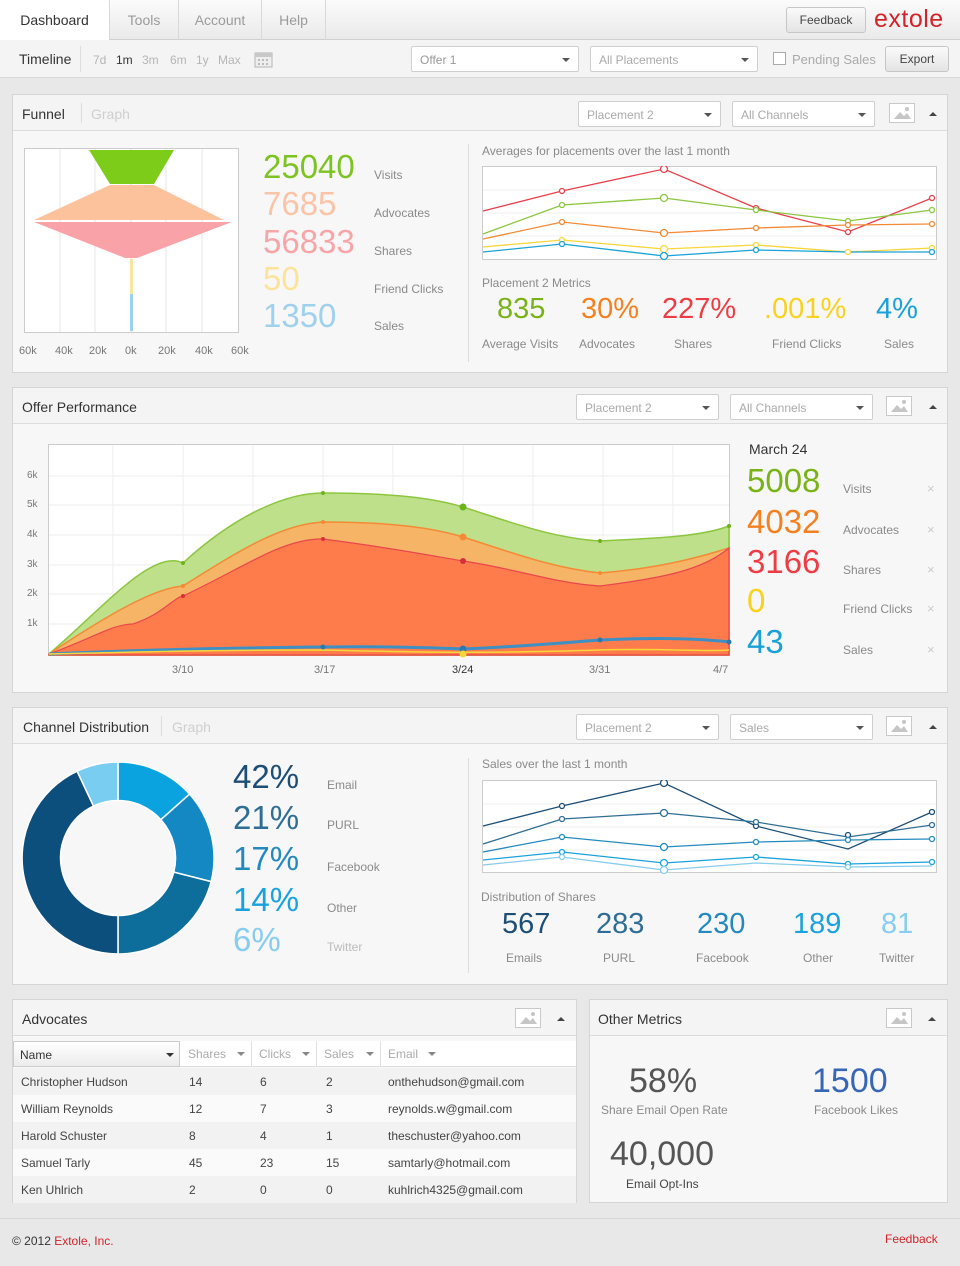 The image size is (960, 1266). Describe the element at coordinates (779, 58) in the screenshot. I see `pending-sales-checkbox` at that location.